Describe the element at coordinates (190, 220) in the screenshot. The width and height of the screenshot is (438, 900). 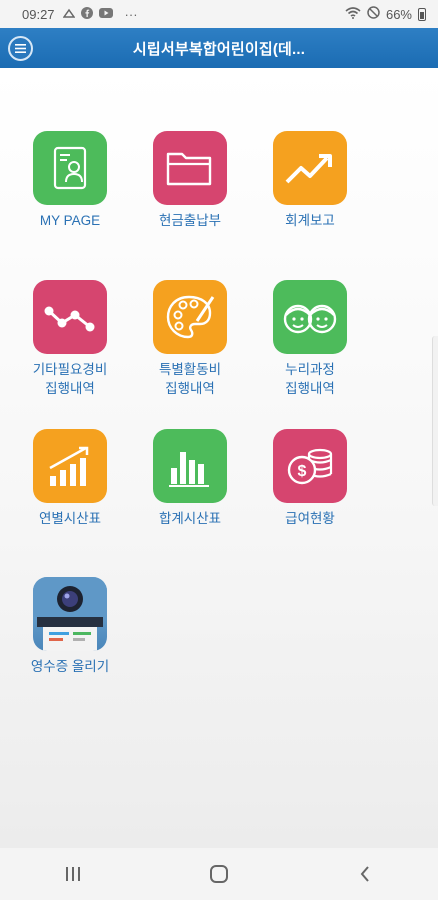
I see `menu-item-label: 현금출납부` at that location.